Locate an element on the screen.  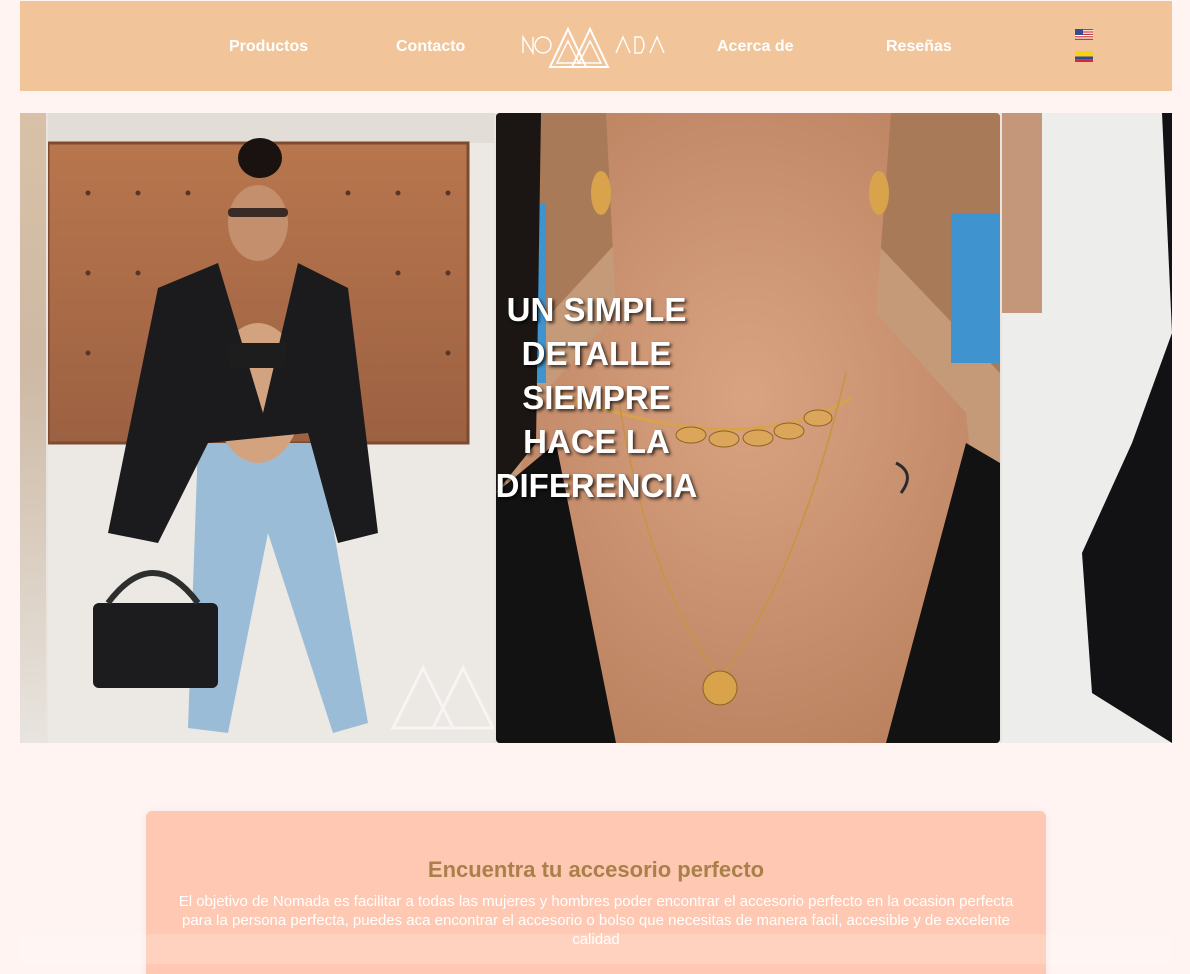
nav-productos: Productos is located at coordinates (268, 47).